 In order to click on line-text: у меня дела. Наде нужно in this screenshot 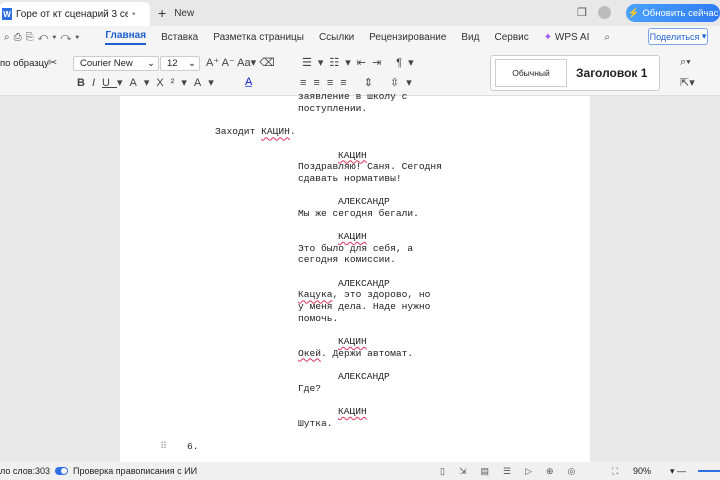, I will do `click(364, 307)`.